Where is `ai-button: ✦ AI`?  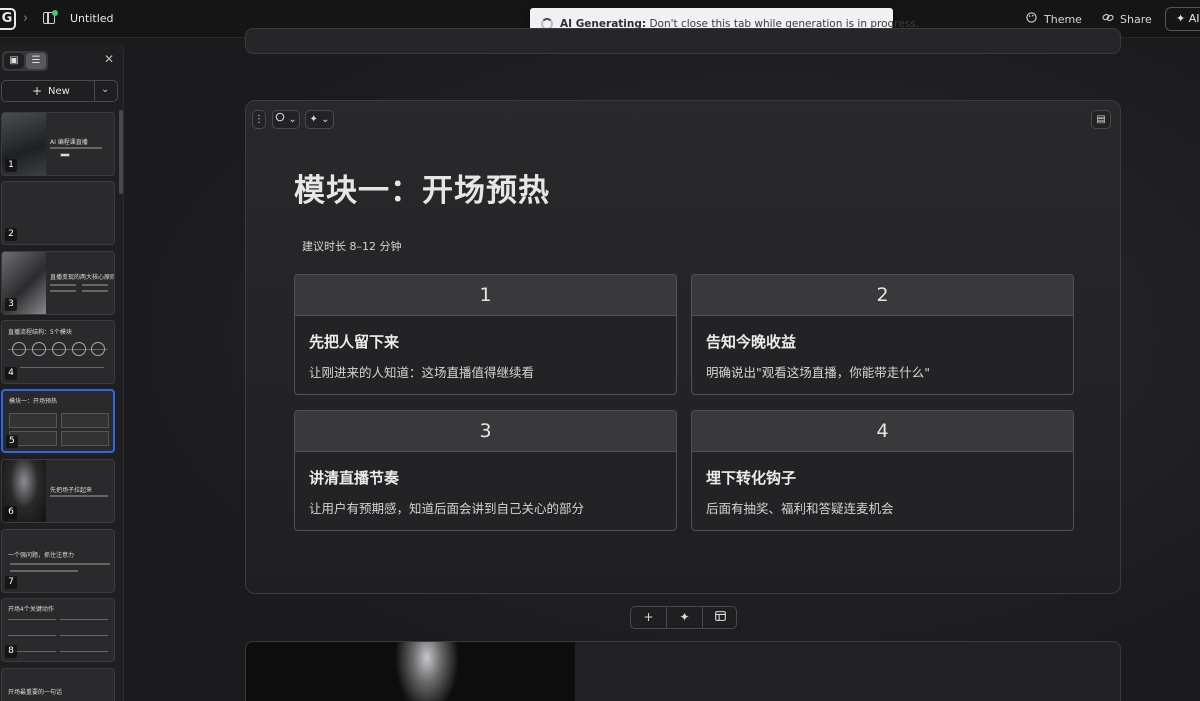
ai-button: ✦ AI is located at coordinates (1182, 19).